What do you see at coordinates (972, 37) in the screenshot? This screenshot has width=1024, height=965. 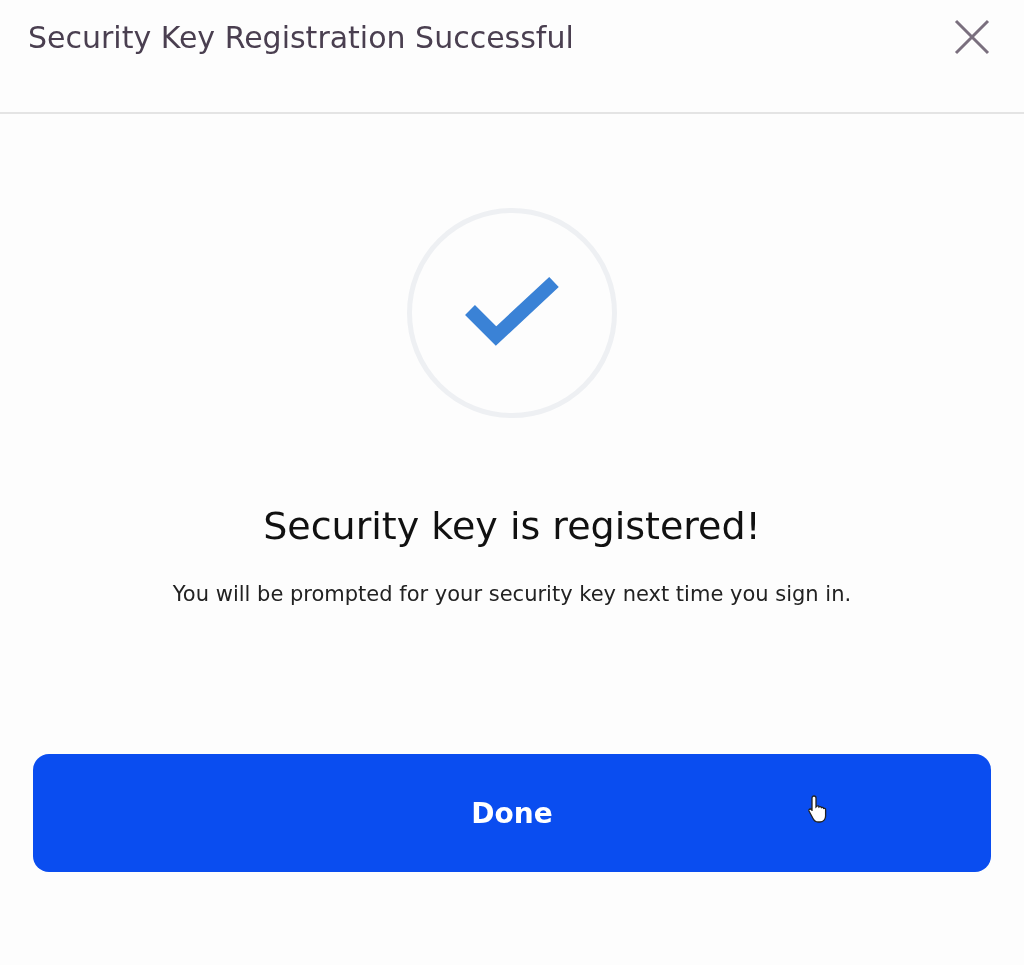 I see `close-icon` at bounding box center [972, 37].